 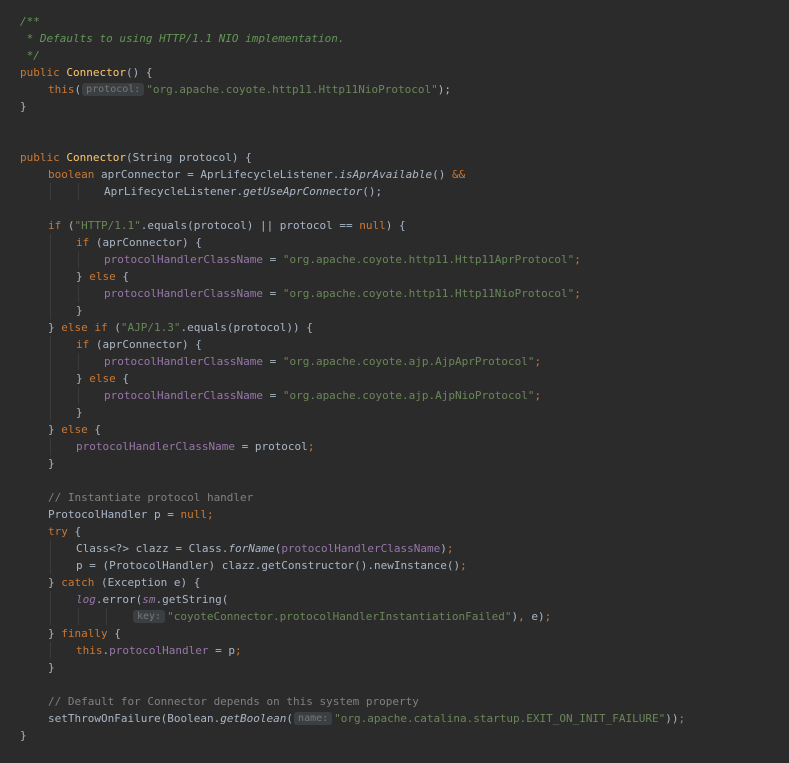 I want to click on code-token: getBoolean, so click(x=253, y=718).